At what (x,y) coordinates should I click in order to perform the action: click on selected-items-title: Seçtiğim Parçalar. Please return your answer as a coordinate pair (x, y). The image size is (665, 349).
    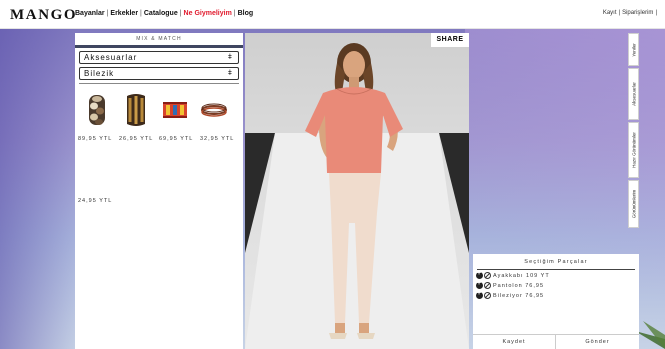
    Looking at the image, I should click on (556, 262).